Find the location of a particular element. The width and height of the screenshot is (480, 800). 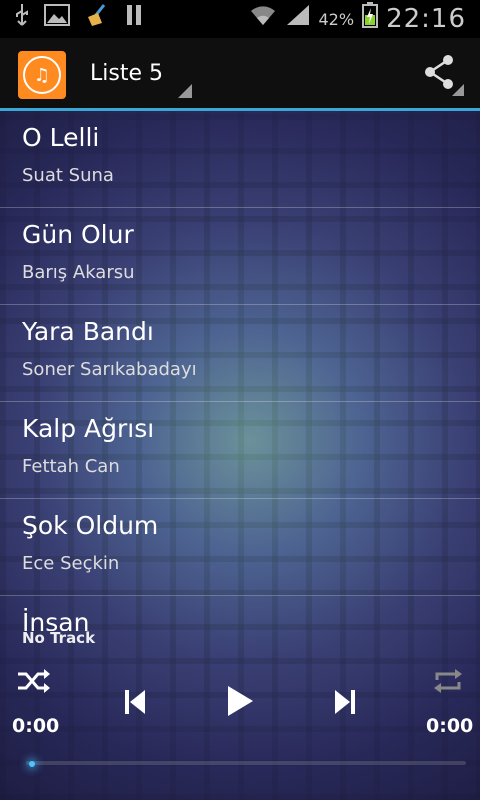

status-bar: 42% 22:16 is located at coordinates (240, 19).